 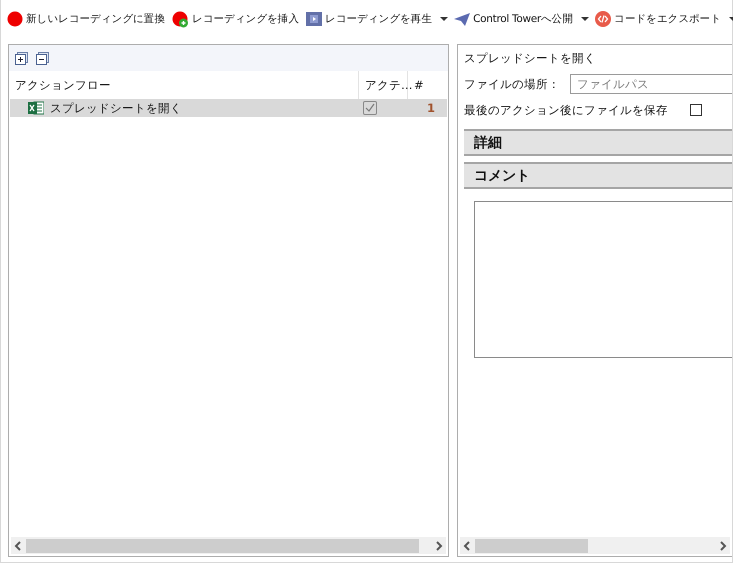 What do you see at coordinates (598, 175) in the screenshot?
I see `section-header: コメント` at bounding box center [598, 175].